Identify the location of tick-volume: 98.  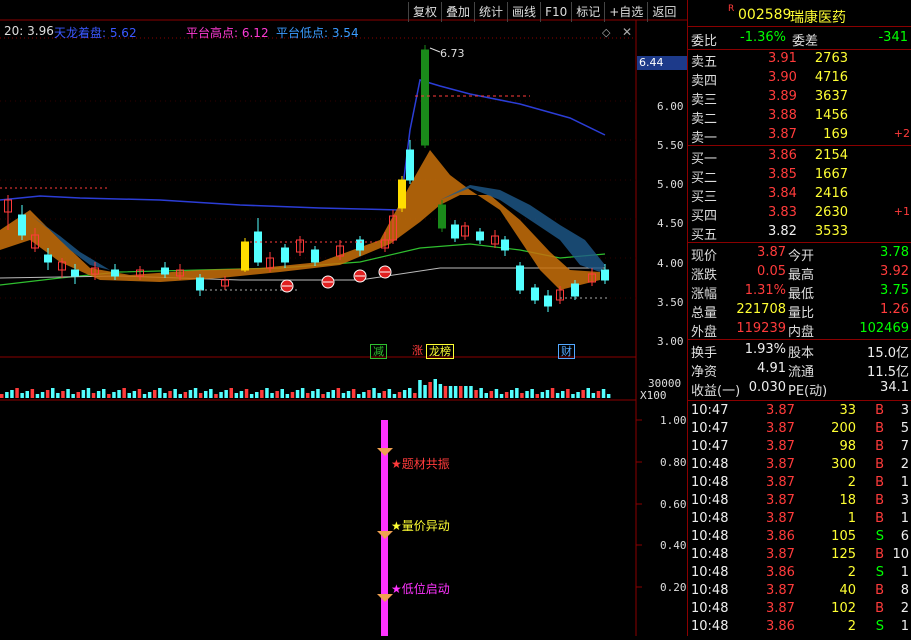
(847, 446).